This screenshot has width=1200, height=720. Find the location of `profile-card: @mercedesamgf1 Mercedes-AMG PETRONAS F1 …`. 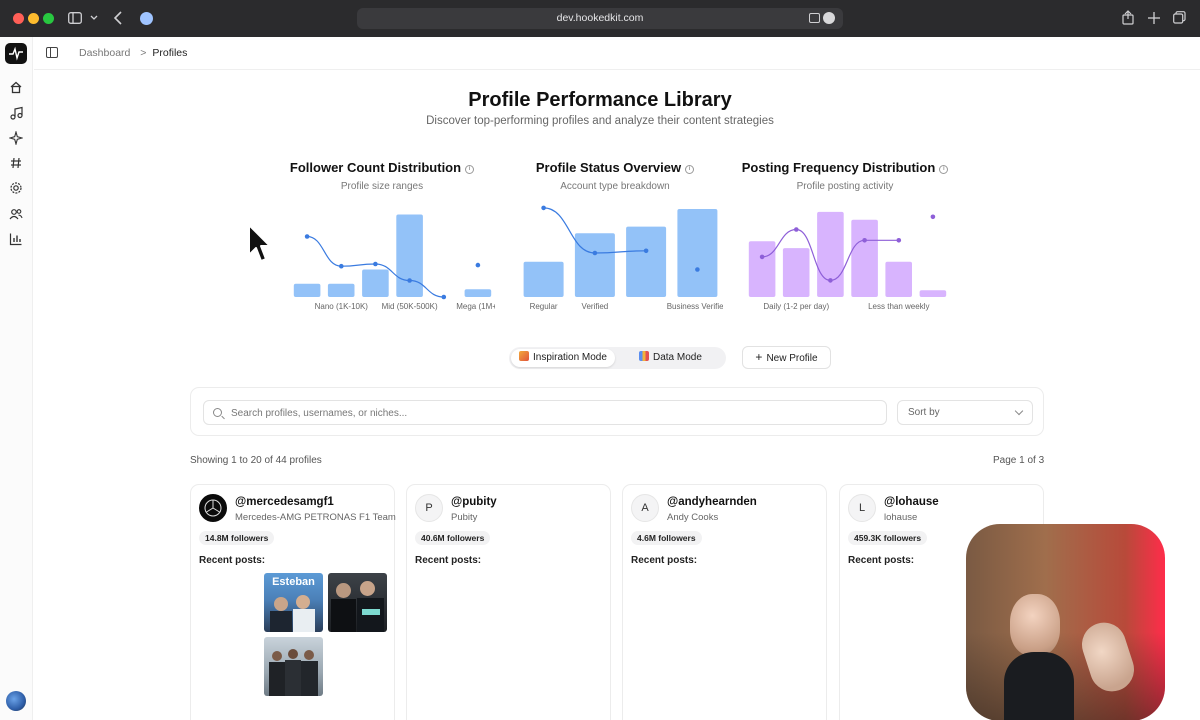

profile-card: @mercedesamgf1 Mercedes-AMG PETRONAS F1 … is located at coordinates (293, 602).